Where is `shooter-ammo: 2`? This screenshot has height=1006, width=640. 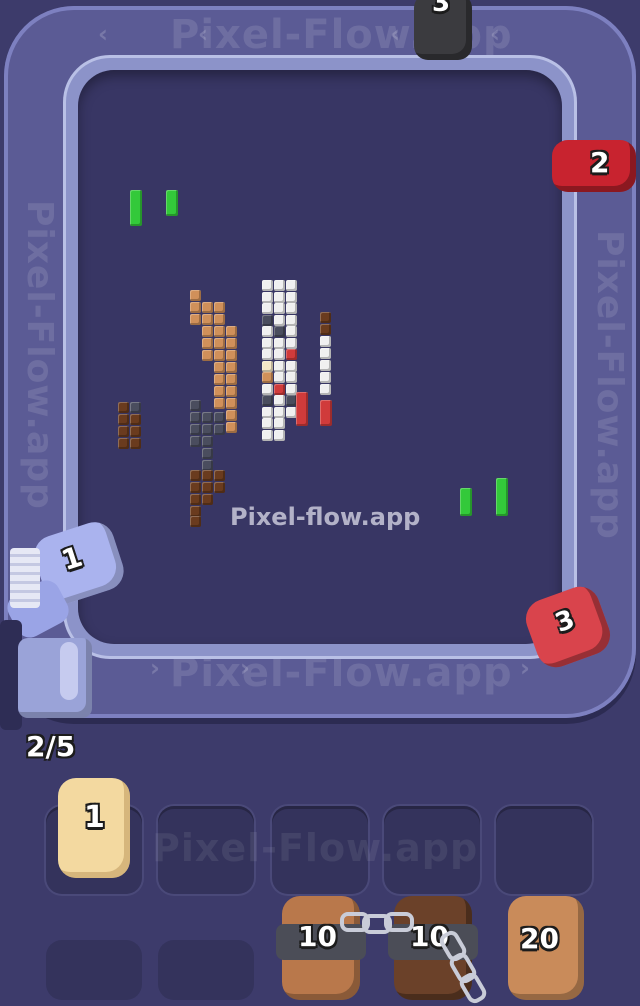
shooter-ammo: 2 is located at coordinates (600, 162).